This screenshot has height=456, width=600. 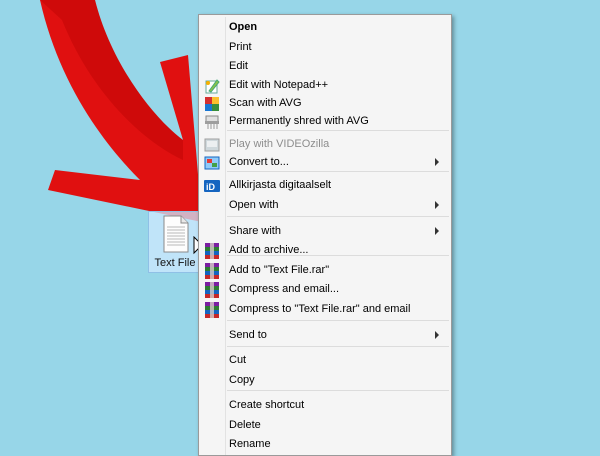 What do you see at coordinates (176, 234) in the screenshot?
I see `text-document-icon` at bounding box center [176, 234].